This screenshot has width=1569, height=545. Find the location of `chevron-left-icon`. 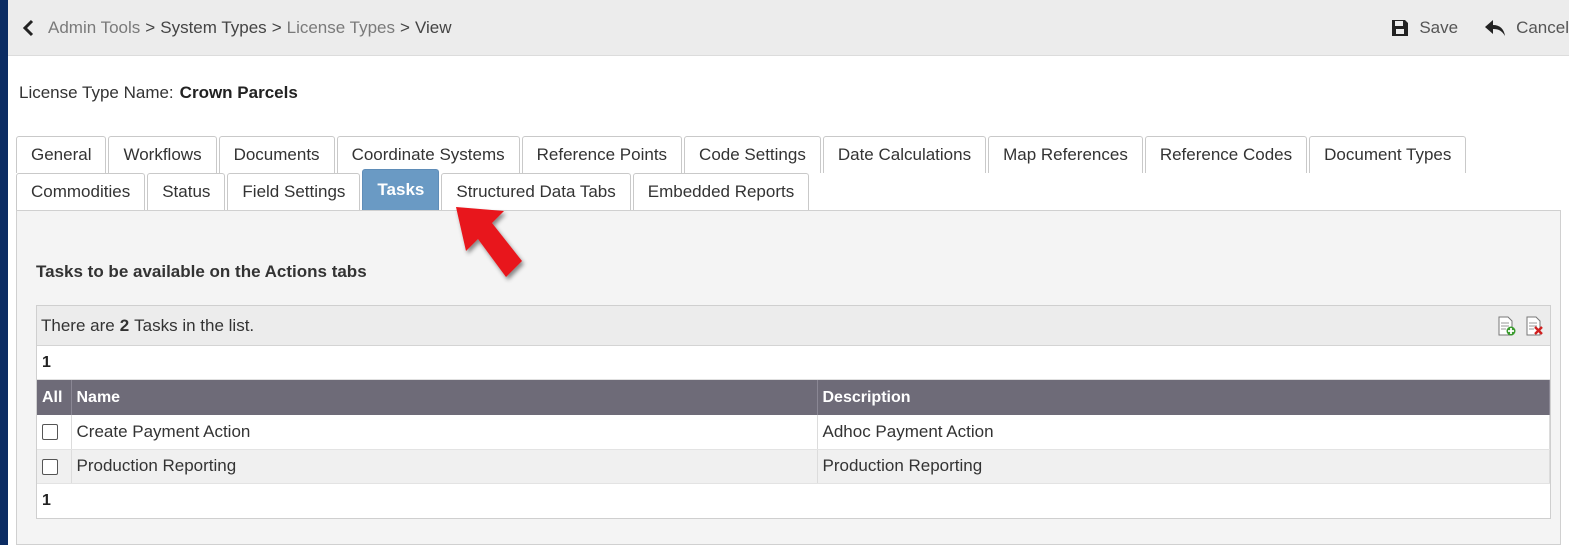

chevron-left-icon is located at coordinates (28, 27).